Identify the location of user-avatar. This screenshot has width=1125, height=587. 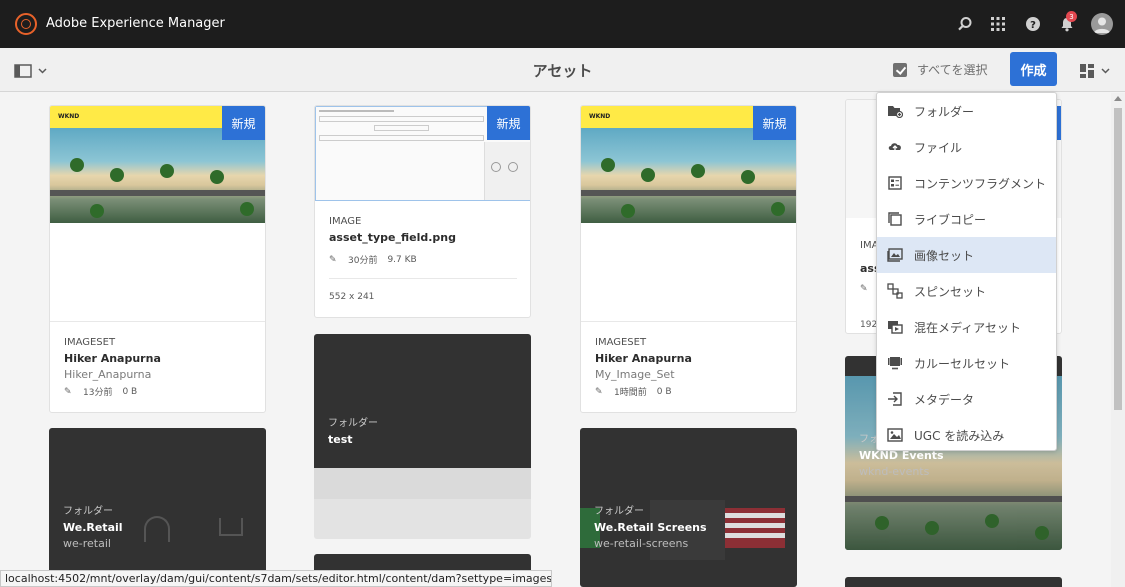
(1102, 24).